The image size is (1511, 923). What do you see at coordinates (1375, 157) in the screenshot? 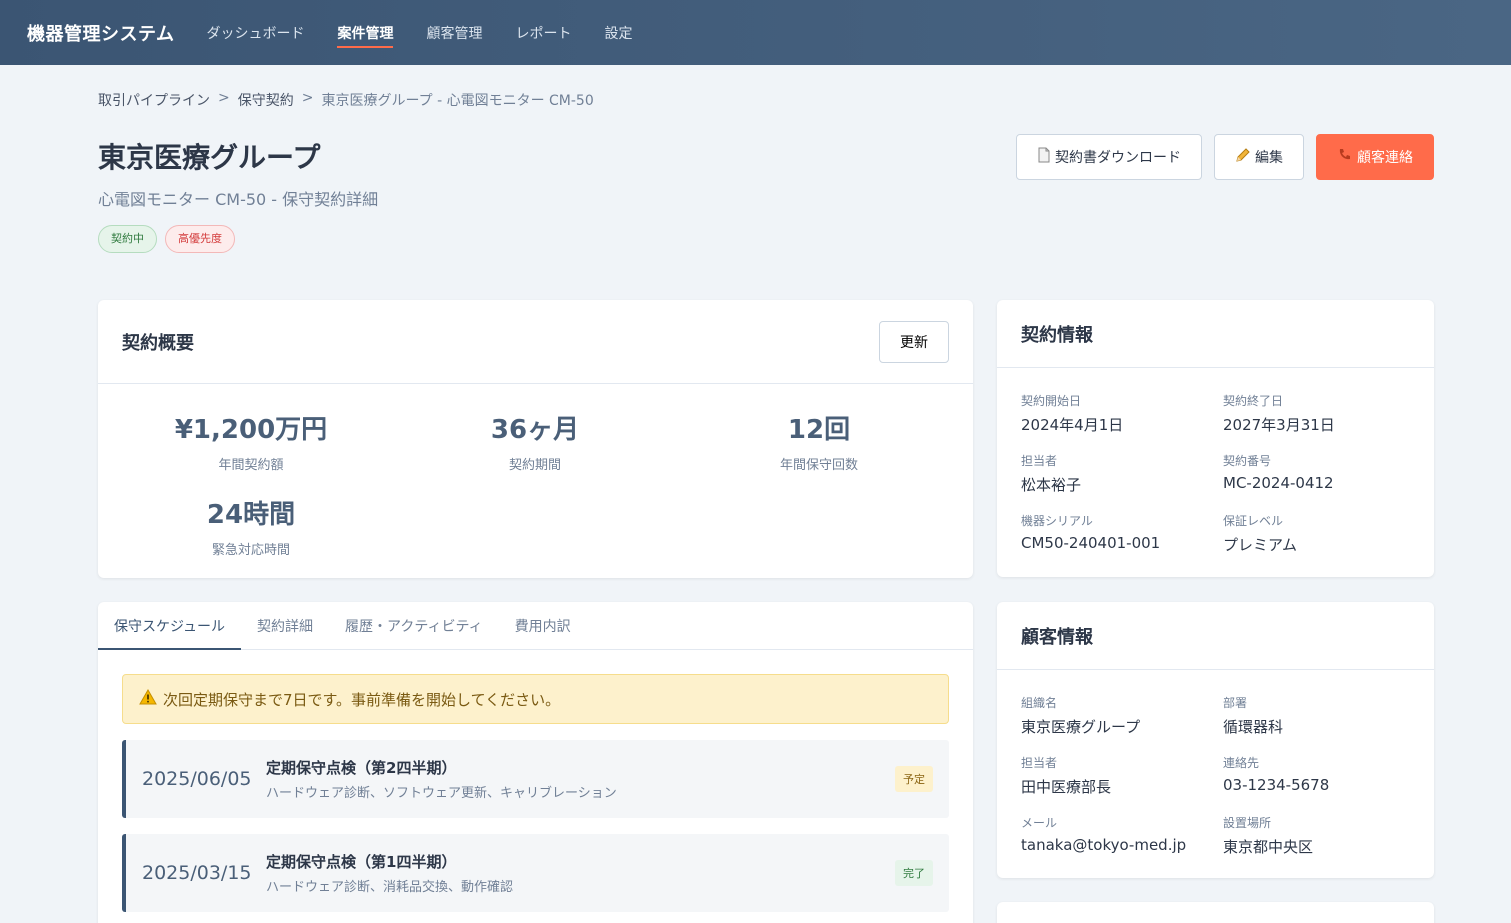
I see `contact-customer-button: 顧客連絡` at bounding box center [1375, 157].